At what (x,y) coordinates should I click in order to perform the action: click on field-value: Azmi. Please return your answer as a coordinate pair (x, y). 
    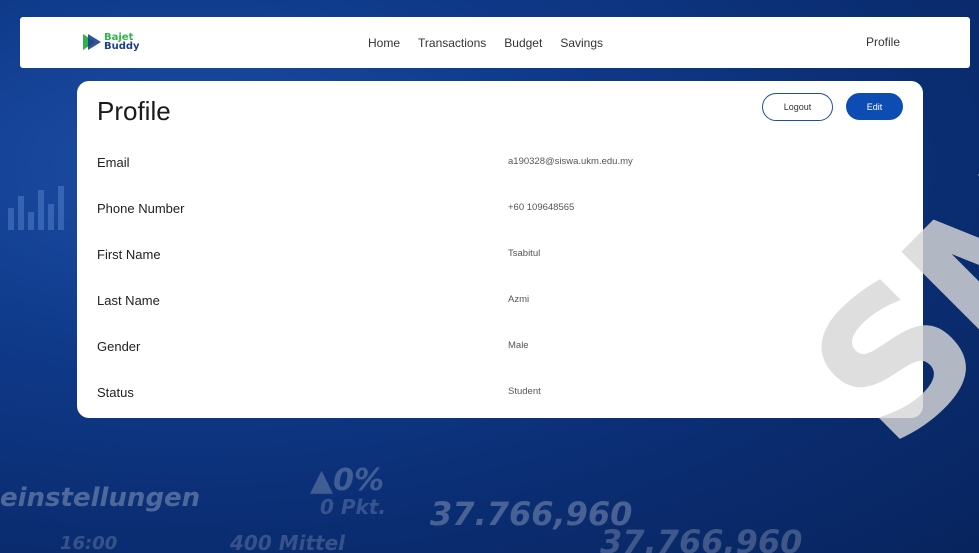
    Looking at the image, I should click on (519, 299).